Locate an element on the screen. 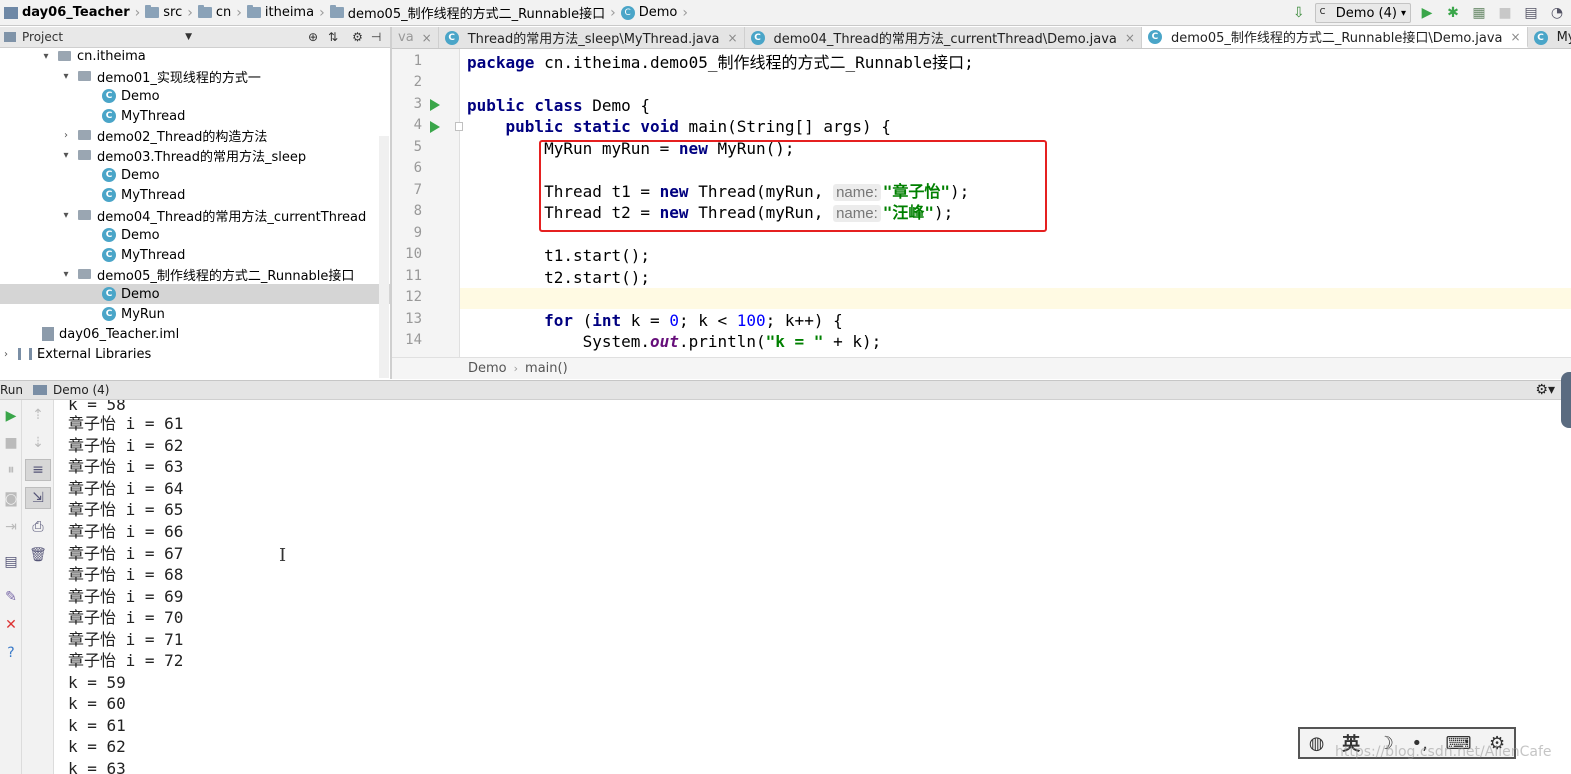 This screenshot has height=774, width=1571. console-icon is located at coordinates (40, 390).